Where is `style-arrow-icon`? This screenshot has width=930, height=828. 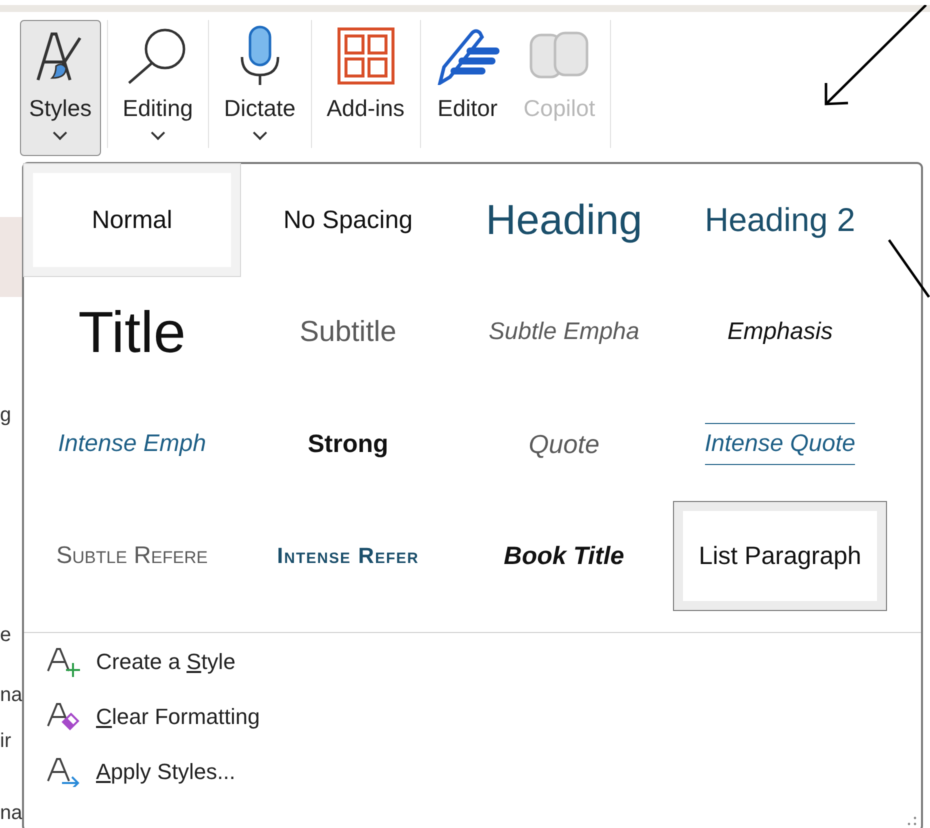 style-arrow-icon is located at coordinates (63, 772).